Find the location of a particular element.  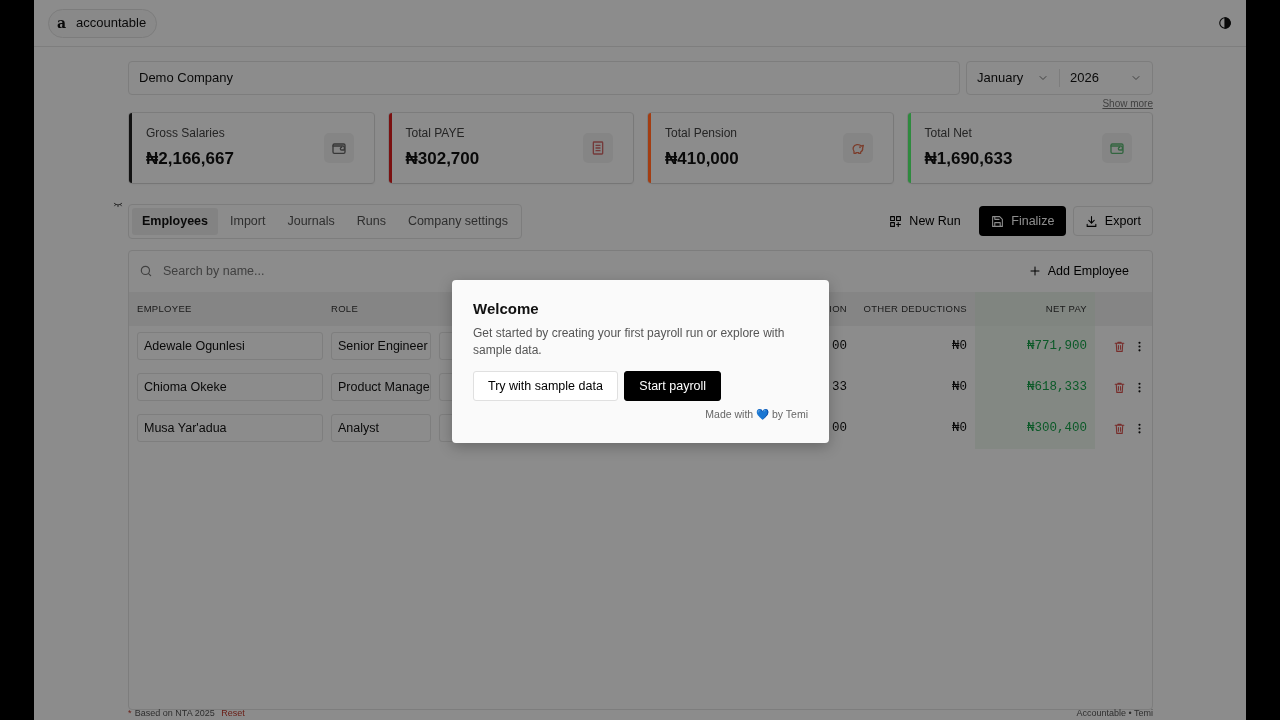

company-field: Demo Company is located at coordinates (544, 78).